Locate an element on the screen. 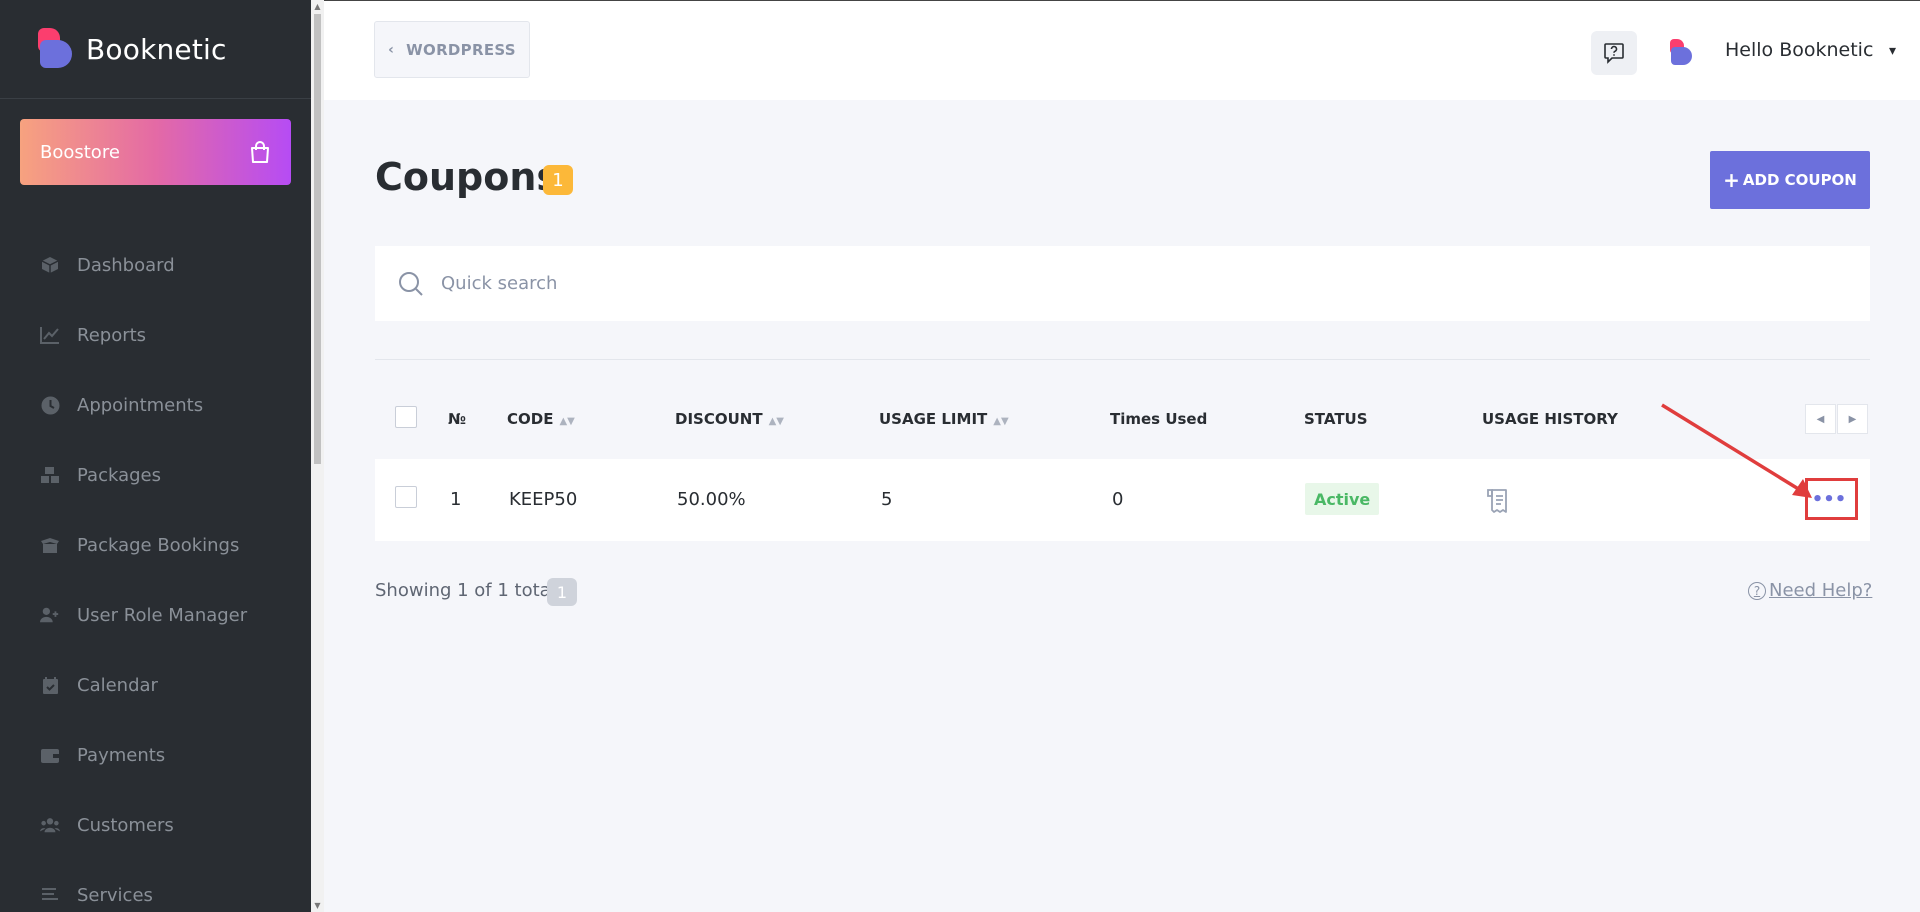 The height and width of the screenshot is (912, 1920). back-to-wordpress-label: WORDPRESS is located at coordinates (461, 49).